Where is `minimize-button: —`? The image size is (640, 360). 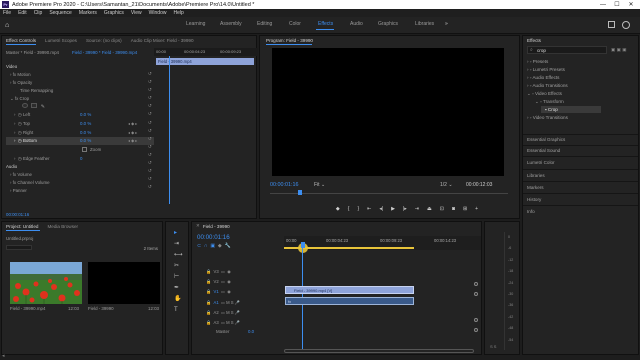 minimize-button: — is located at coordinates (603, 4).